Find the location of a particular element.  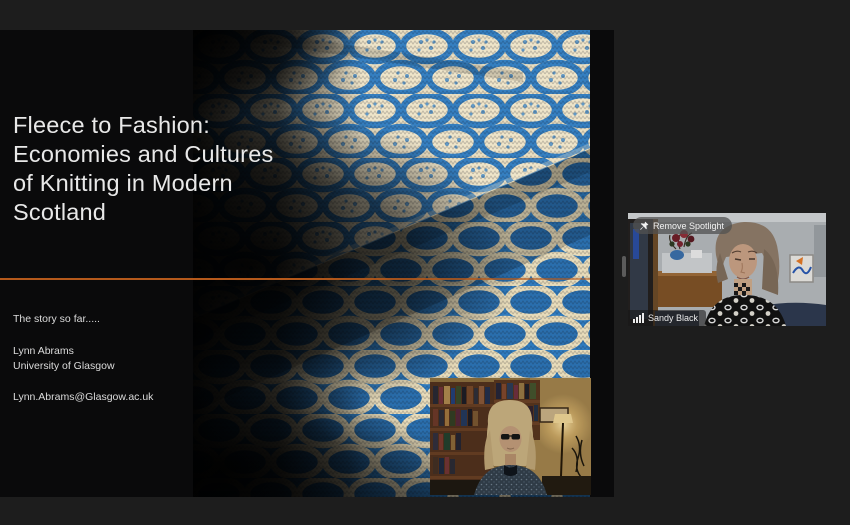

presenter-video-frame is located at coordinates (510, 436).